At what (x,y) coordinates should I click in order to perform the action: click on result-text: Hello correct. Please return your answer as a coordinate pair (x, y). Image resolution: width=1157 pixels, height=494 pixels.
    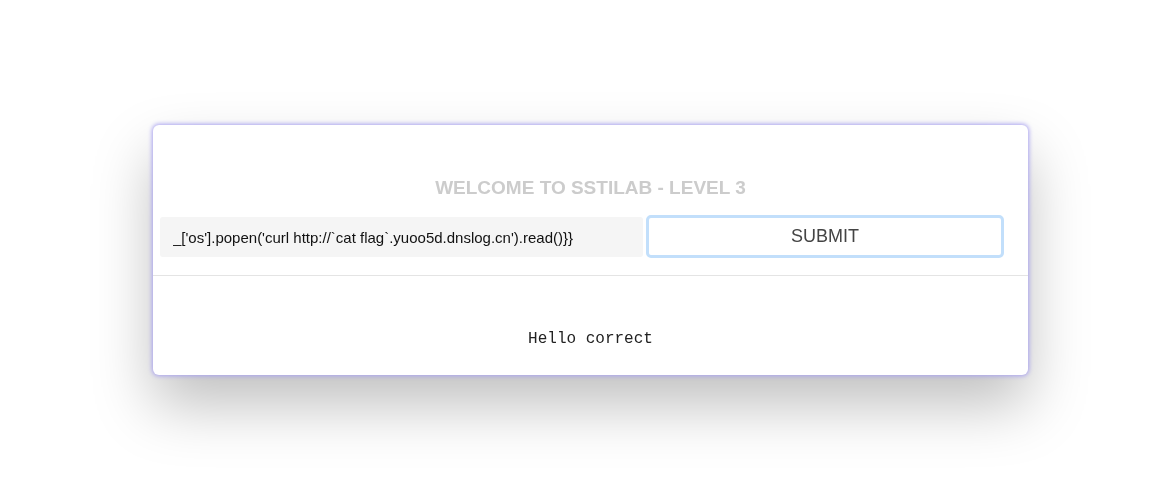
    Looking at the image, I should click on (590, 339).